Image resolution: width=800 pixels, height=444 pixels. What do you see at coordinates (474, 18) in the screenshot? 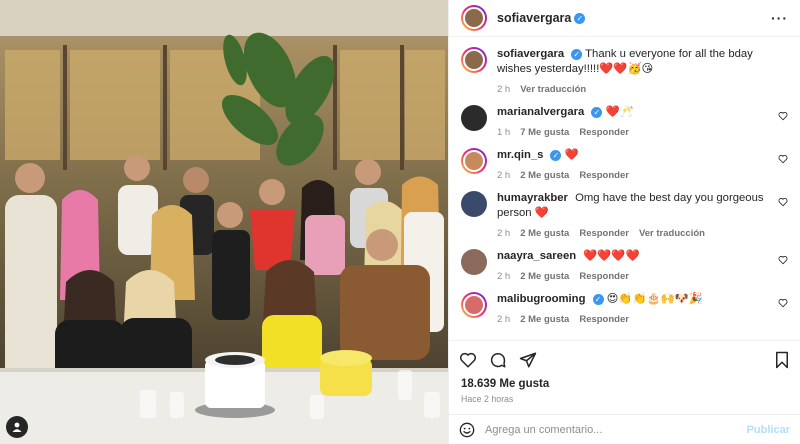
I see `author-avatar` at bounding box center [474, 18].